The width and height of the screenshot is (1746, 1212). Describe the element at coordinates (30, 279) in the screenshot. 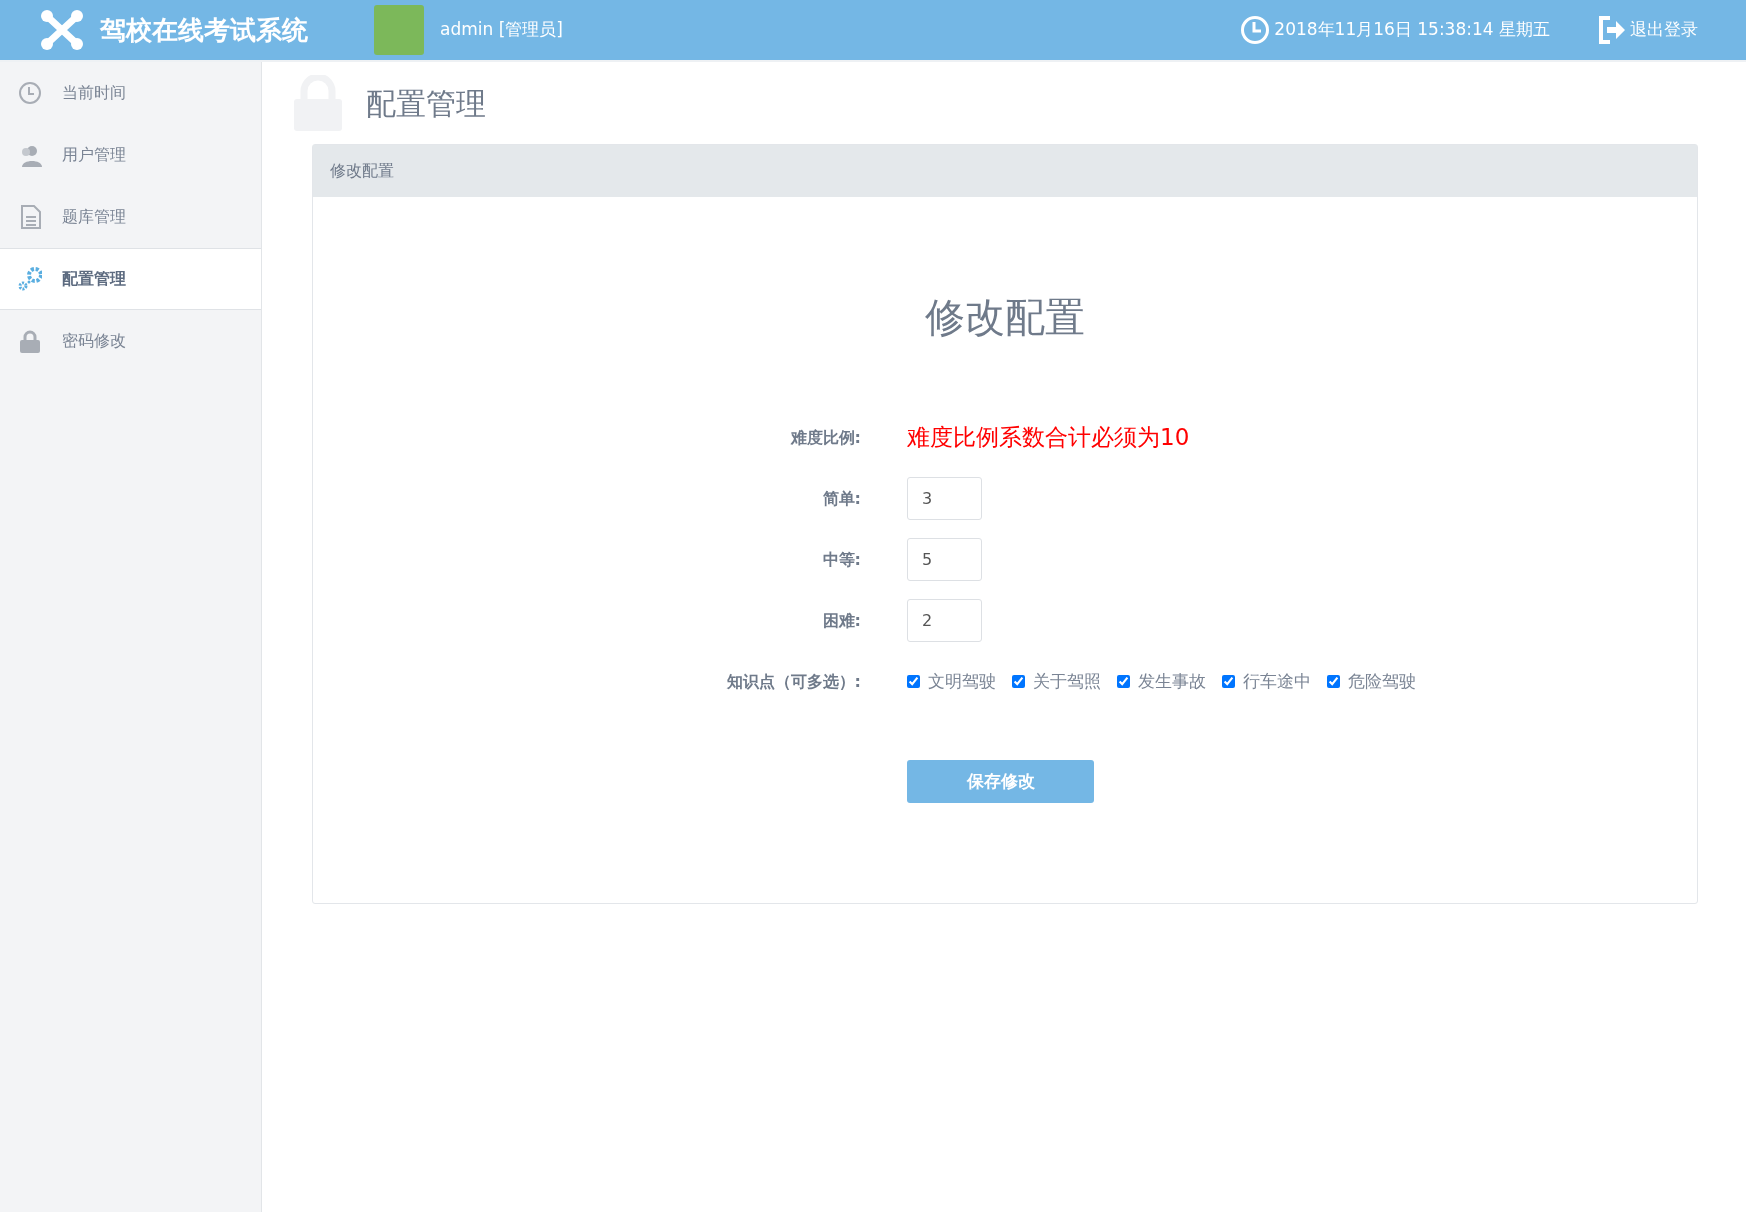

I see `gears-icon` at that location.